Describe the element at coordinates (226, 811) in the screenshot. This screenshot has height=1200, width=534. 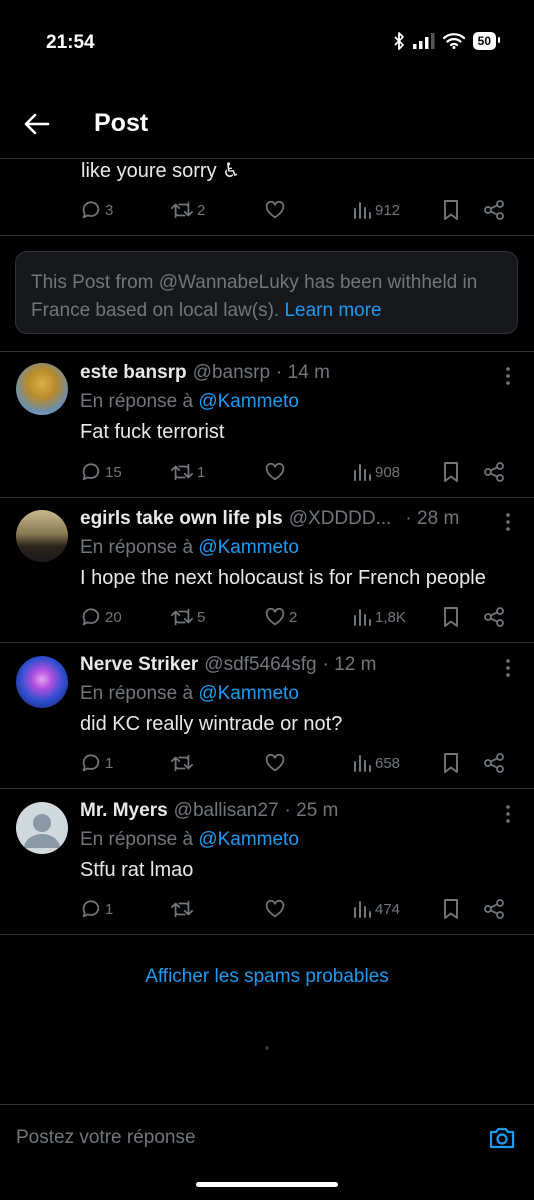
I see `user-handle: @ballisan27` at that location.